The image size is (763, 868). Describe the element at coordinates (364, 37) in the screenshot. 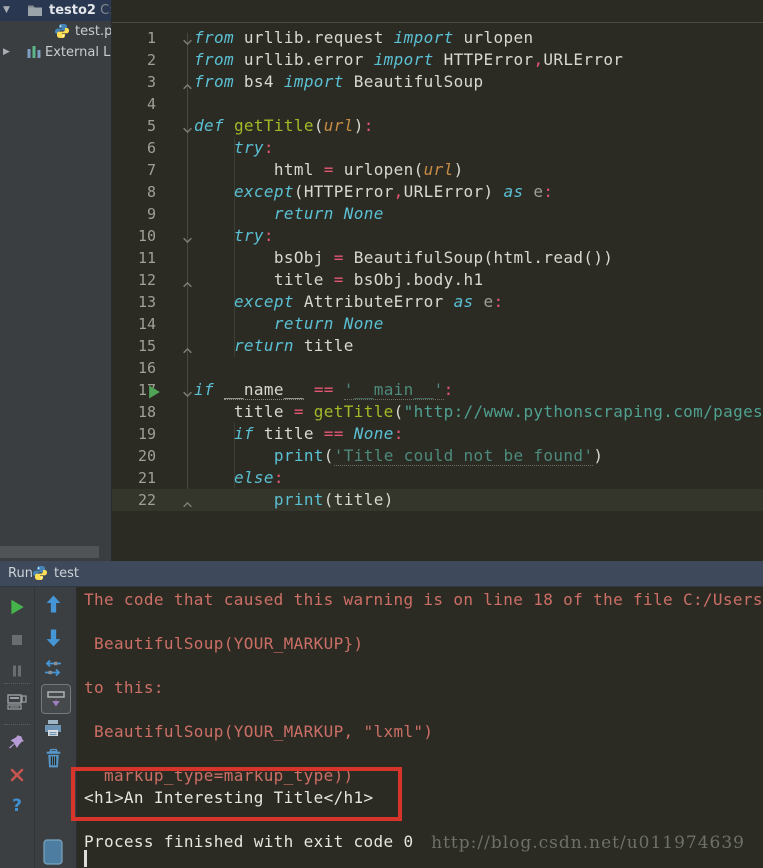

I see `code-text: from urllib.request import urlopen` at that location.